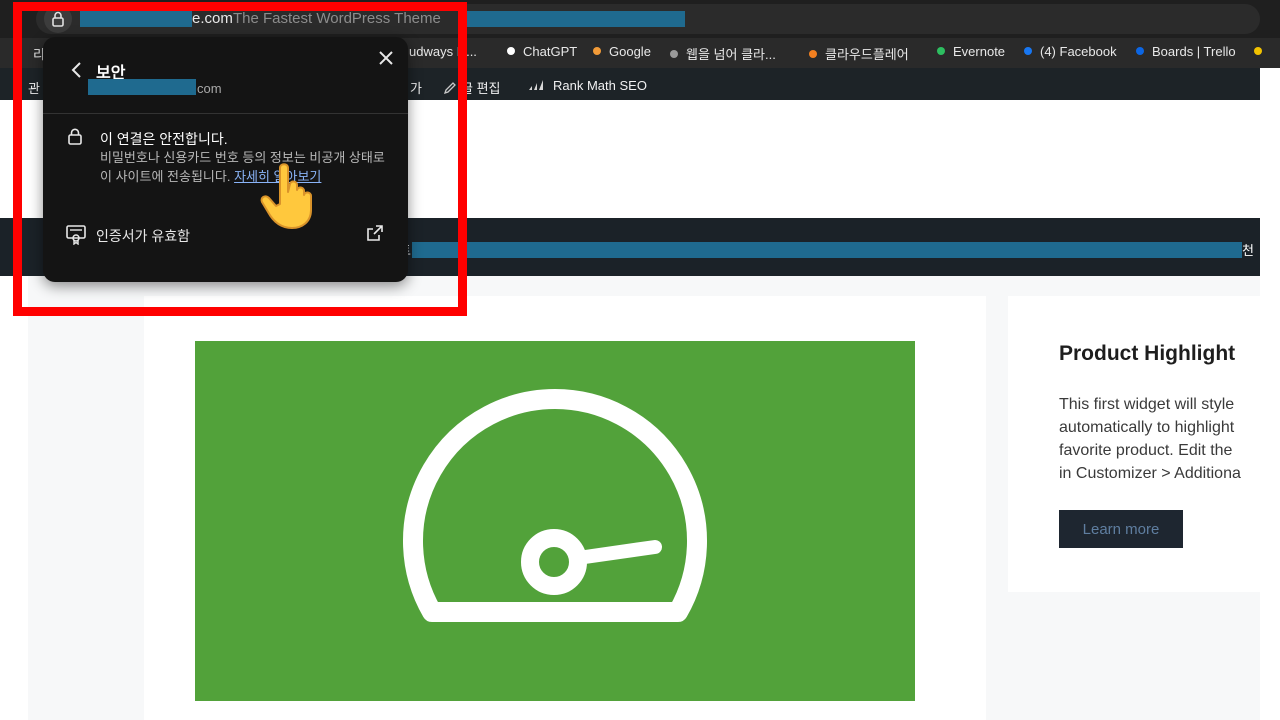 The width and height of the screenshot is (1280, 720). Describe the element at coordinates (555, 505) in the screenshot. I see `speedometer-icon` at that location.